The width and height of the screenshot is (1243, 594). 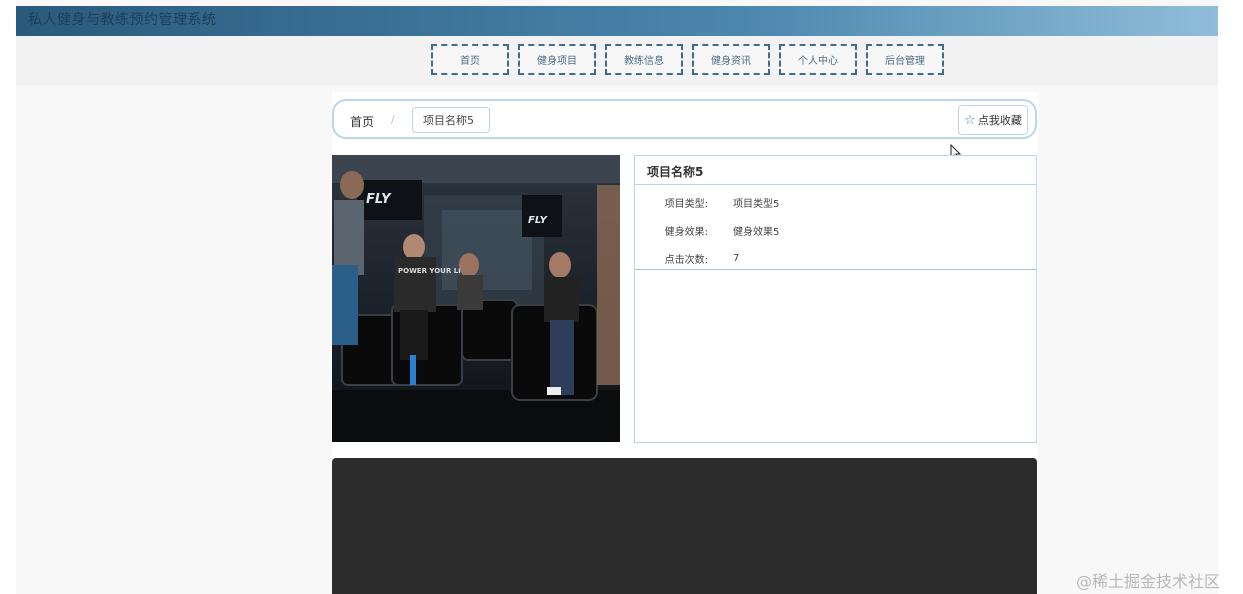 I want to click on site-title: 私人健身与教练预约管理系统, so click(x=122, y=20).